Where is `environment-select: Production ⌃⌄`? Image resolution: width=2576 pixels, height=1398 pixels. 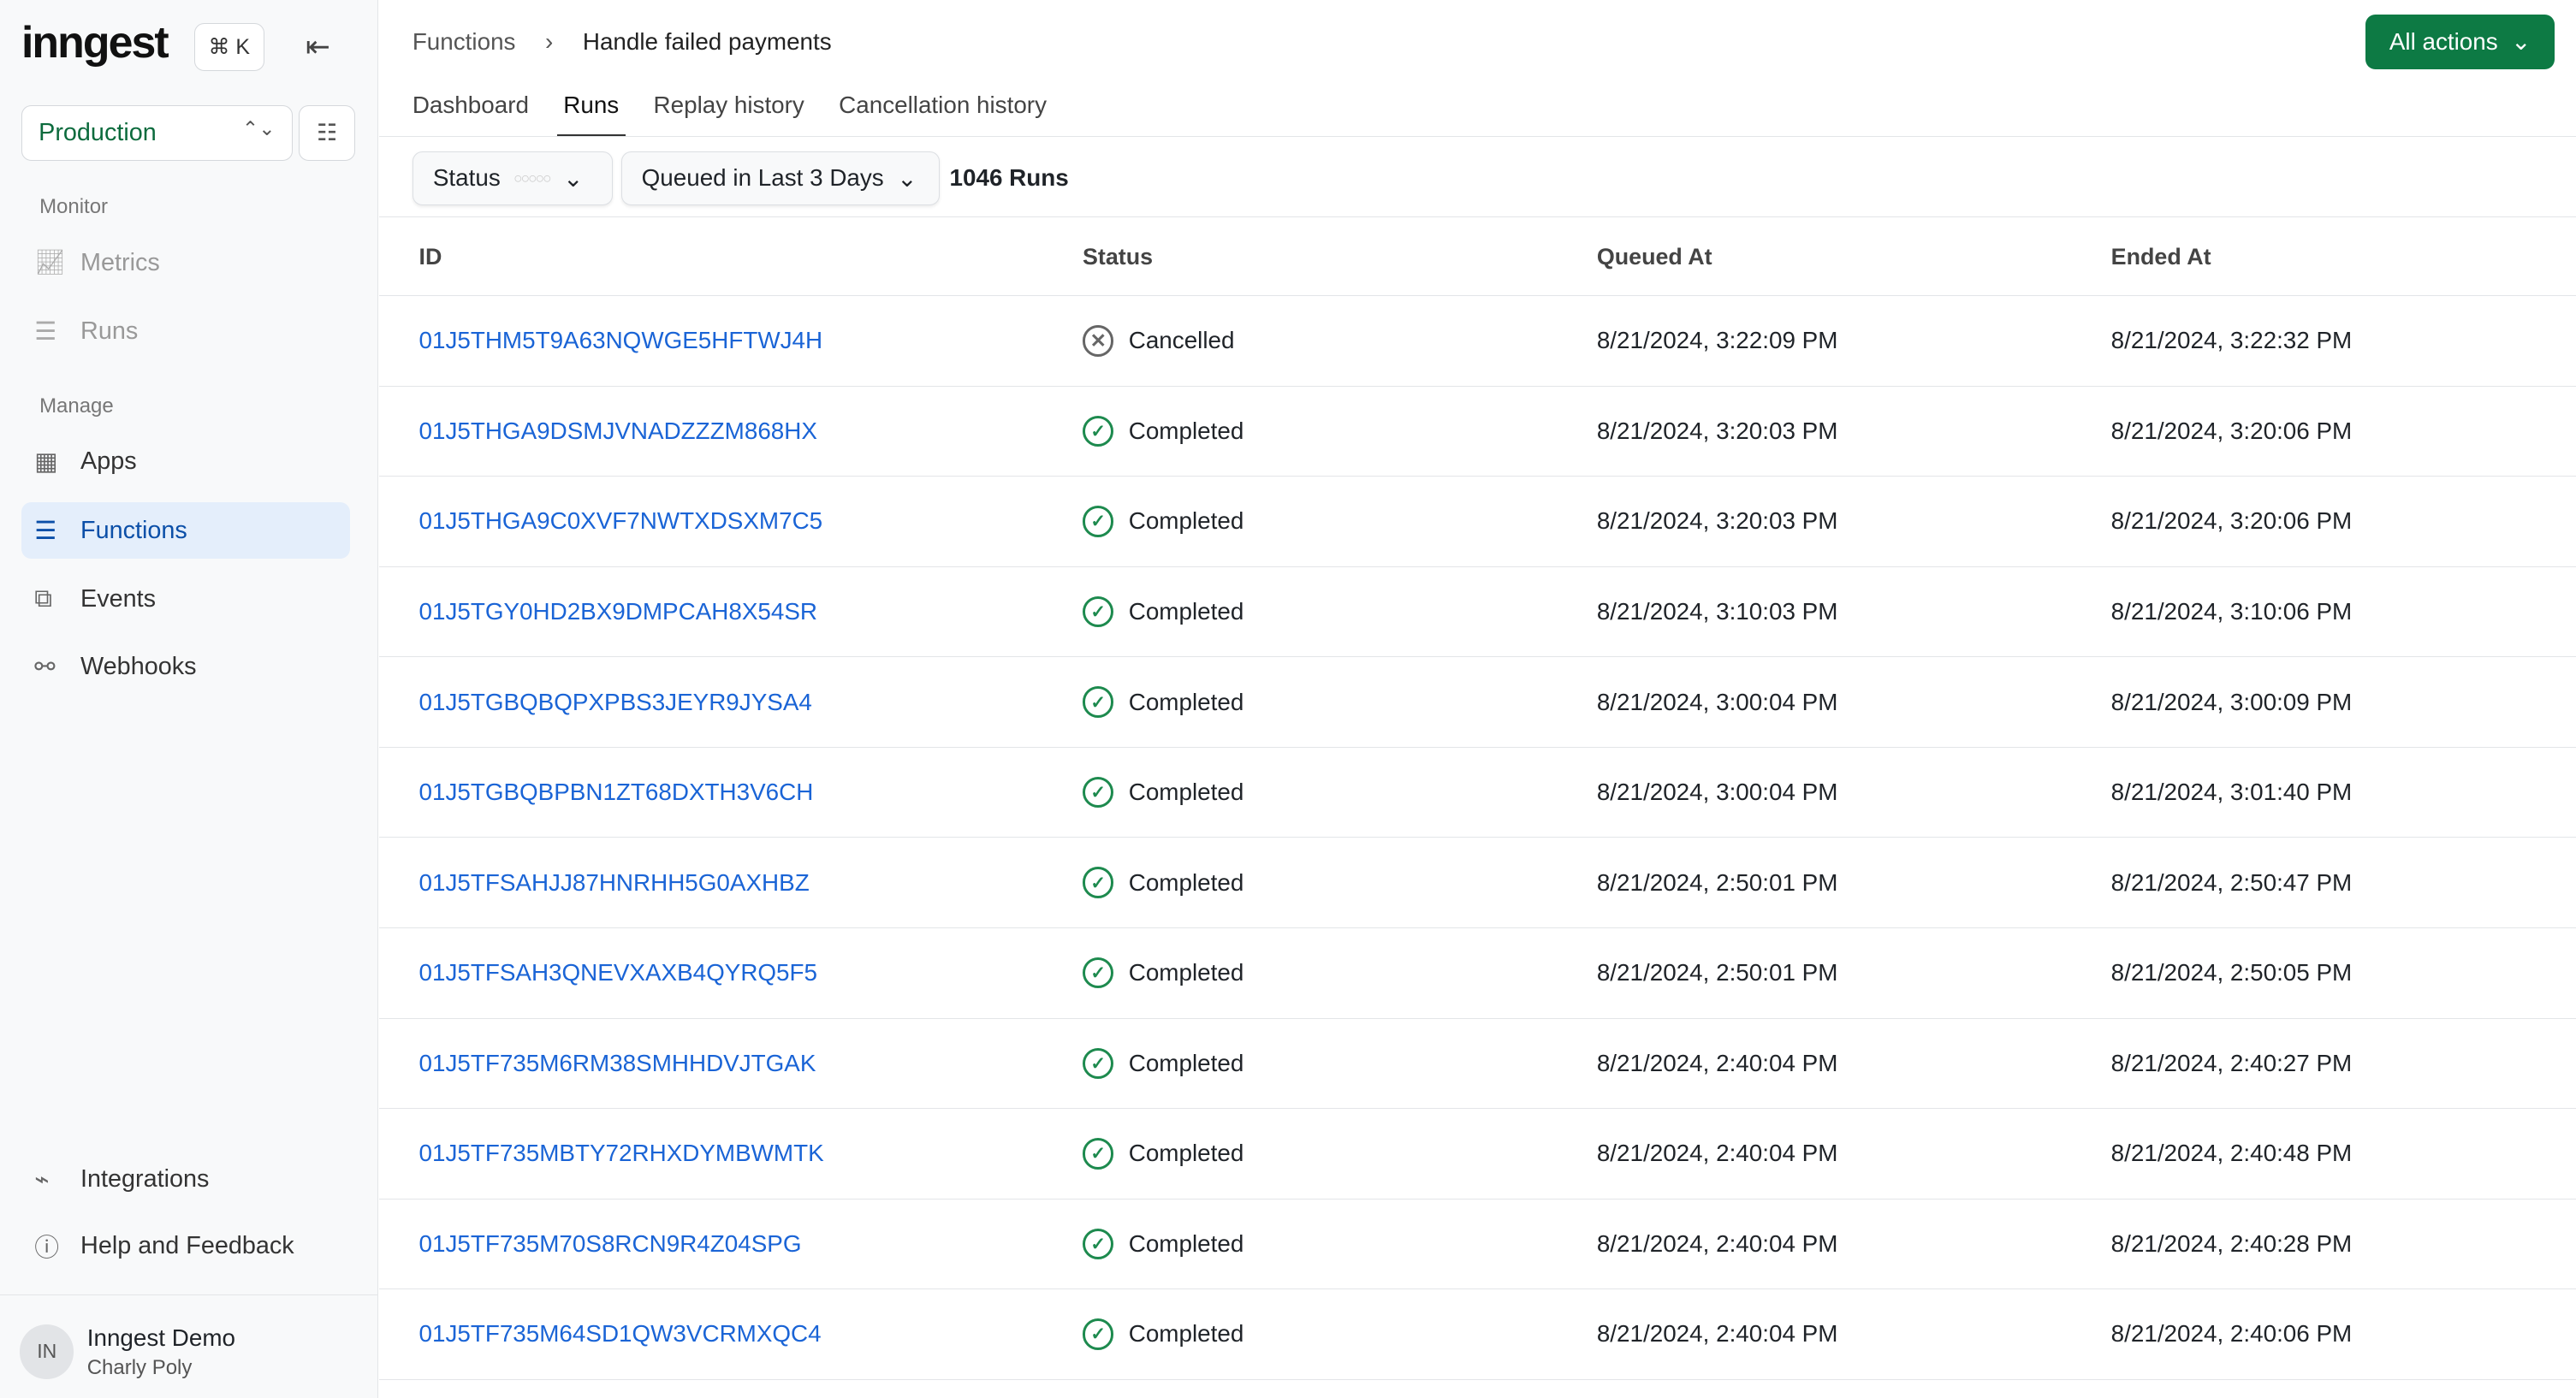 environment-select: Production ⌃⌄ is located at coordinates (157, 133).